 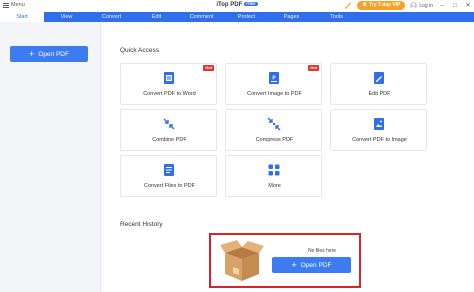 What do you see at coordinates (229, 5) in the screenshot?
I see `app-title-text: iTop PDF` at bounding box center [229, 5].